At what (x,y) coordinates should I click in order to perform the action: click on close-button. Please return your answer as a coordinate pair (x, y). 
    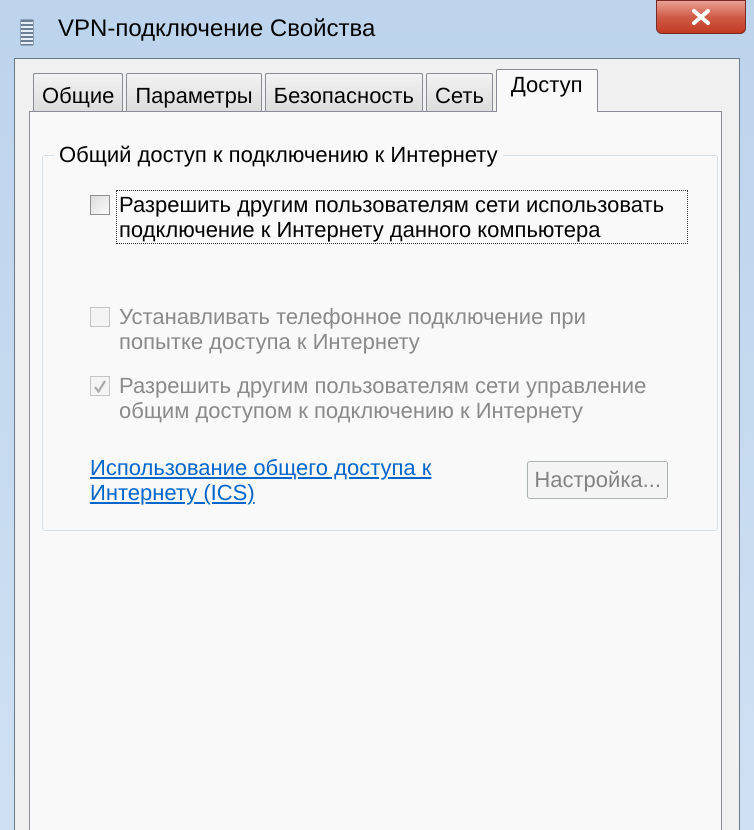
    Looking at the image, I should click on (701, 17).